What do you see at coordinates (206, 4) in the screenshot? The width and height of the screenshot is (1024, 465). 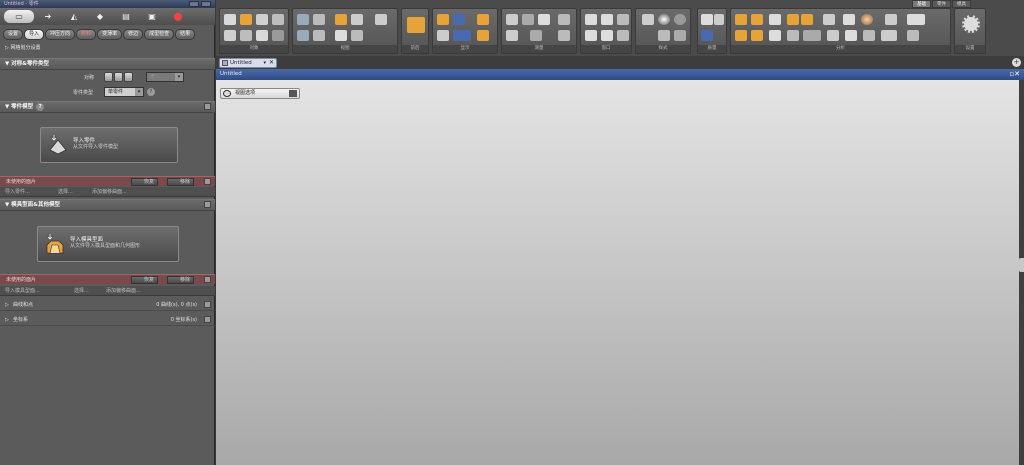 I see `close-window-icon` at bounding box center [206, 4].